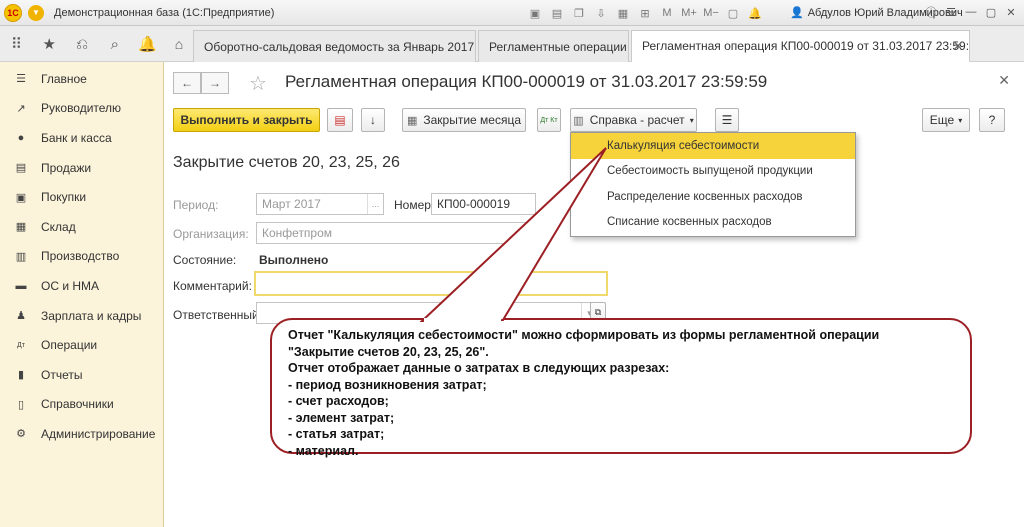 The image size is (1024, 527). What do you see at coordinates (49, 44) in the screenshot?
I see `favorites-star-icon: ★` at bounding box center [49, 44].